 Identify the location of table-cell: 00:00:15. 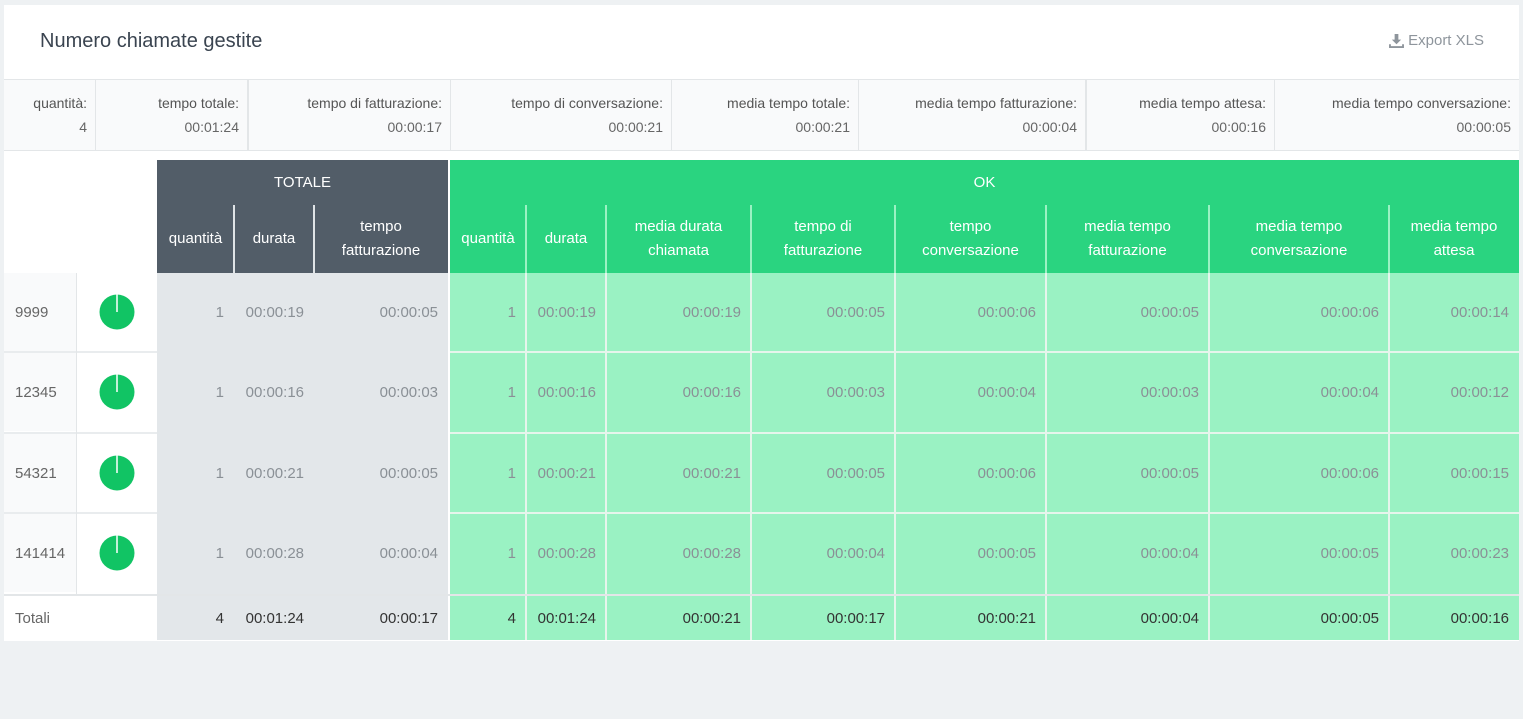
(1479, 473).